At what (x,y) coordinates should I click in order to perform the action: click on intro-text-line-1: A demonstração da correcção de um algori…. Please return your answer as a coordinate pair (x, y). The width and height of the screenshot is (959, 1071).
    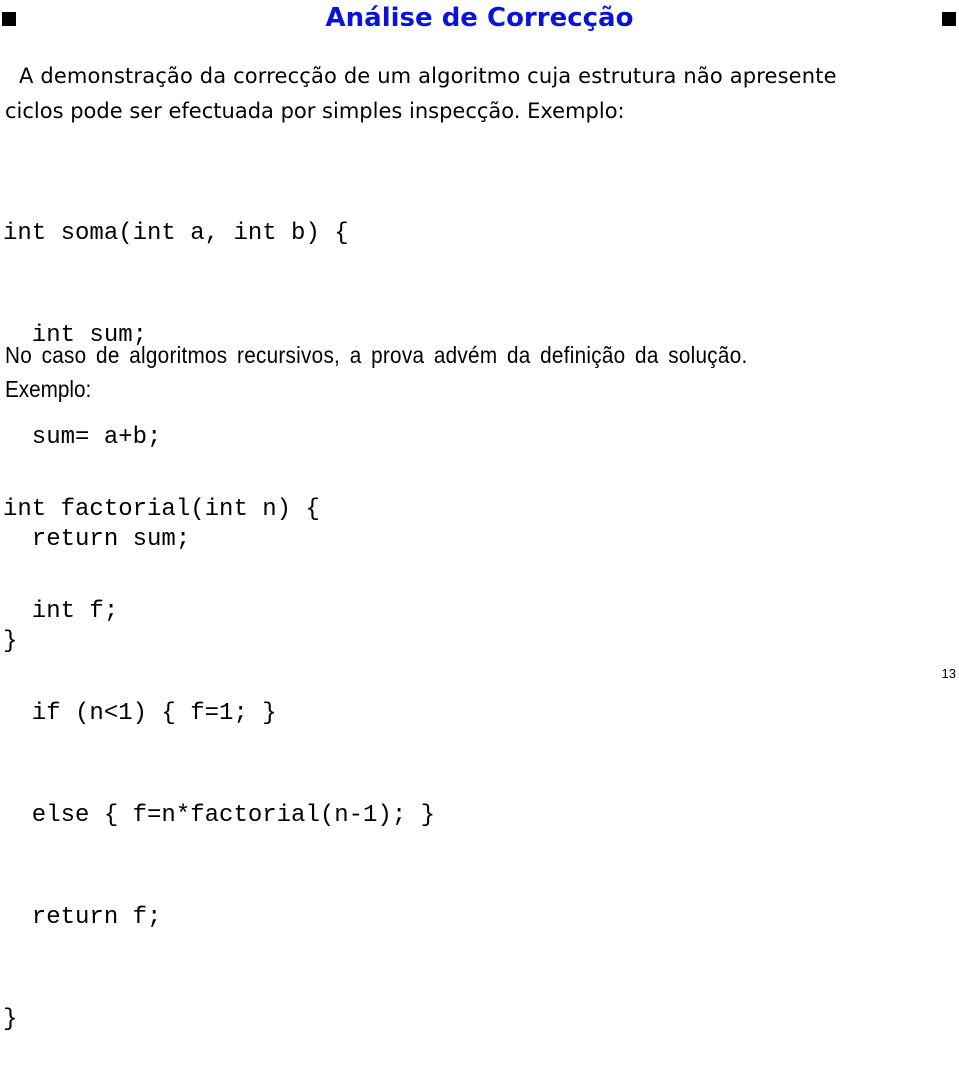
    Looking at the image, I should click on (428, 76).